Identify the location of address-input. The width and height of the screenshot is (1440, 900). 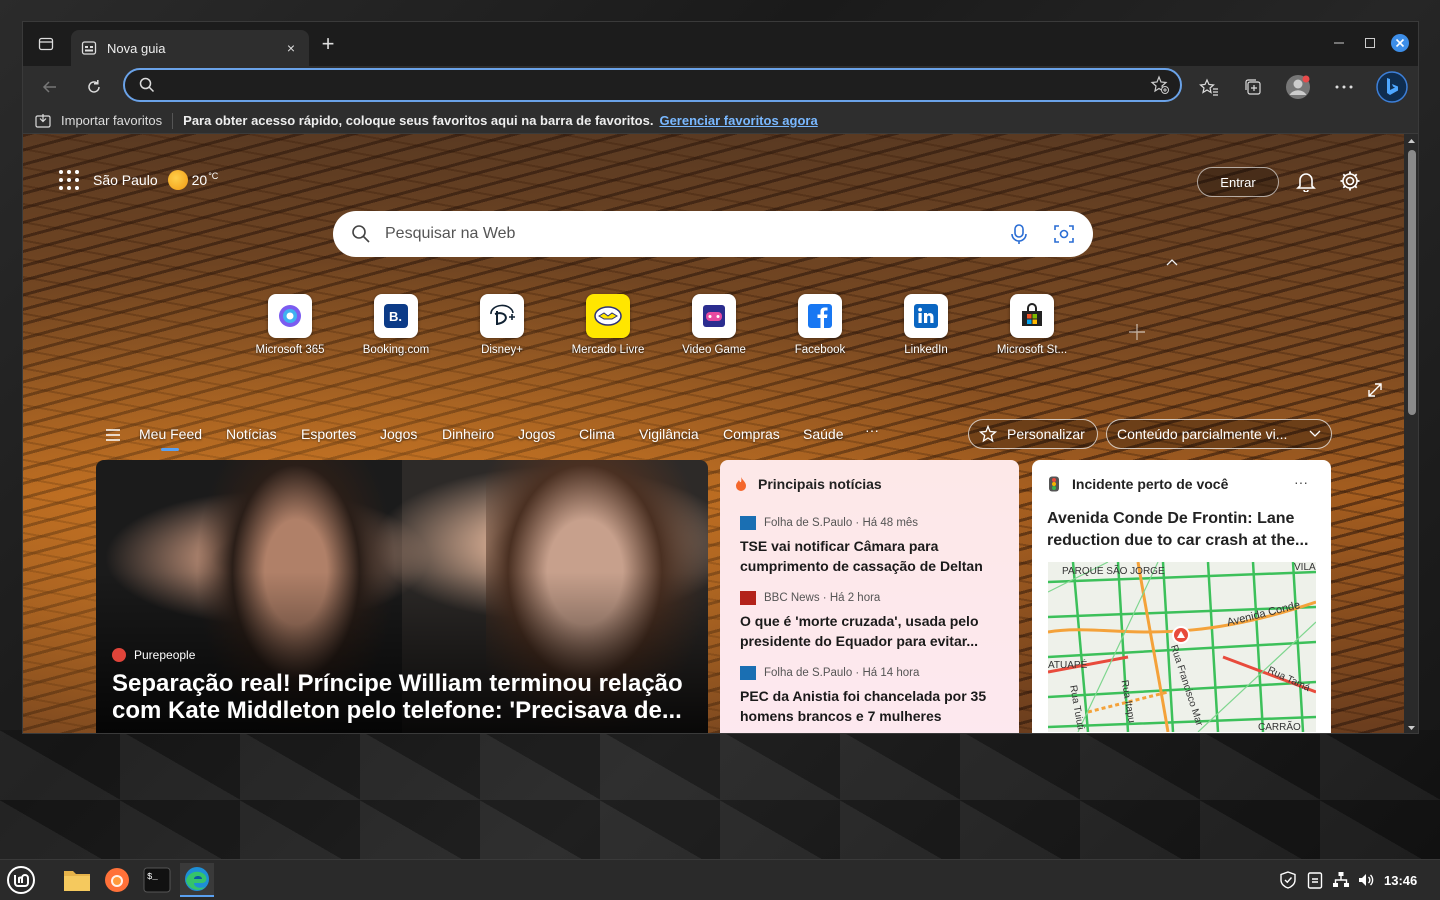
(656, 85).